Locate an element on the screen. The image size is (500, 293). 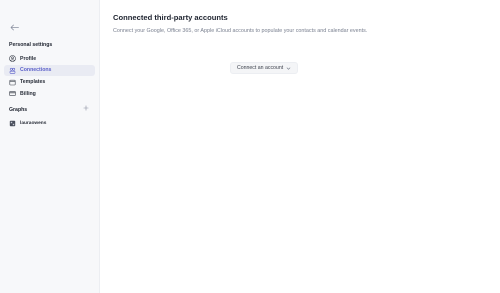
settings-nav: Profile Connections Templates Billing is located at coordinates (49, 76).